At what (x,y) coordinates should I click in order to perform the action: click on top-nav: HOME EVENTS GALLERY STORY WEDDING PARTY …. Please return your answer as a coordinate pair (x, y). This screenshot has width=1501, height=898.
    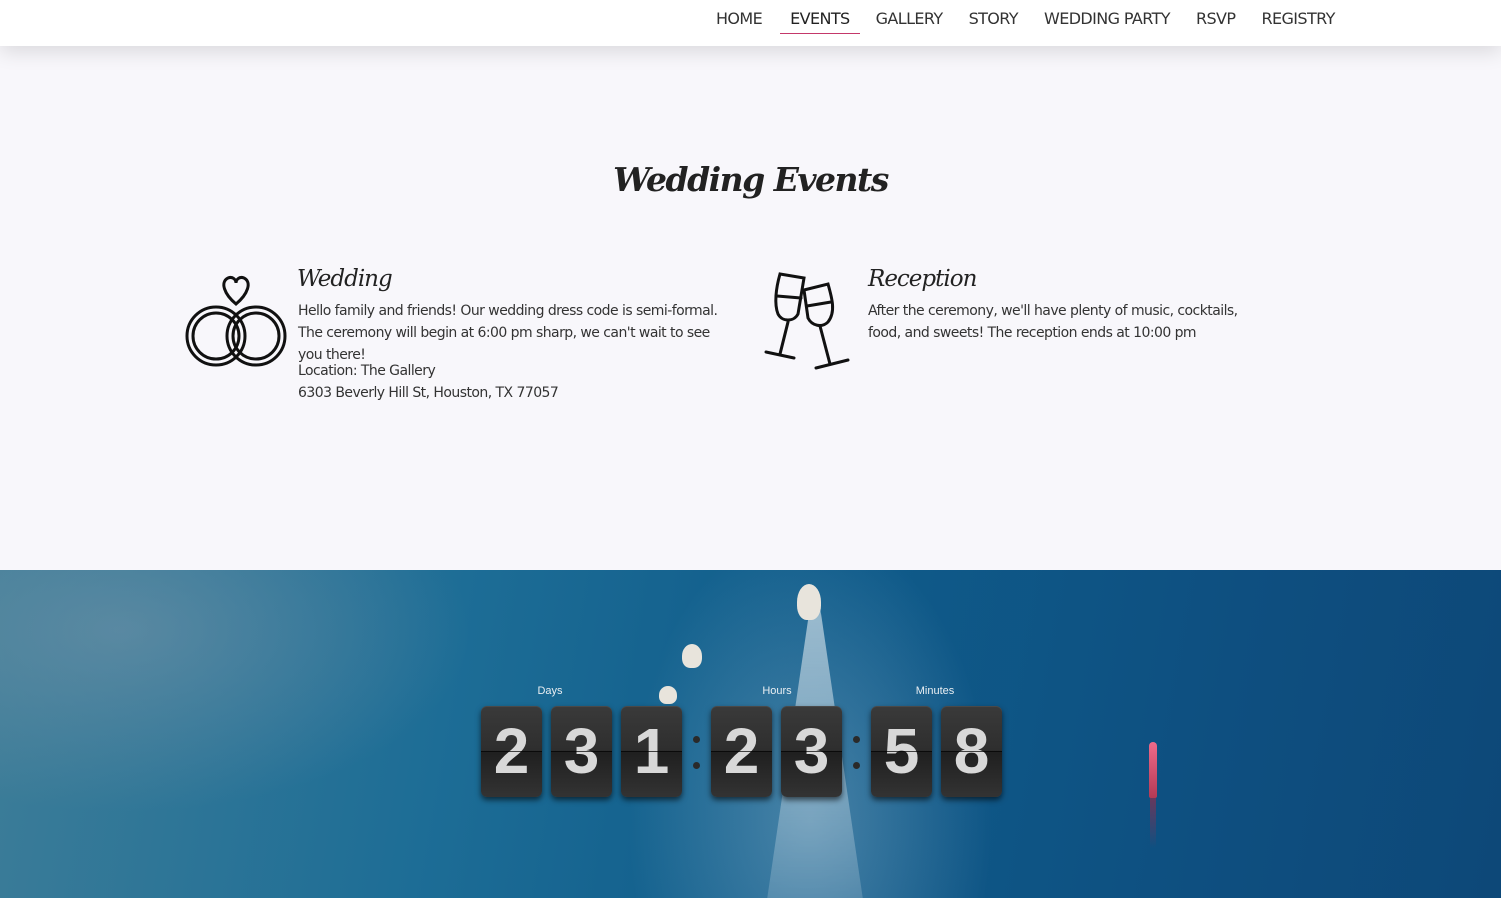
    Looking at the image, I should click on (750, 23).